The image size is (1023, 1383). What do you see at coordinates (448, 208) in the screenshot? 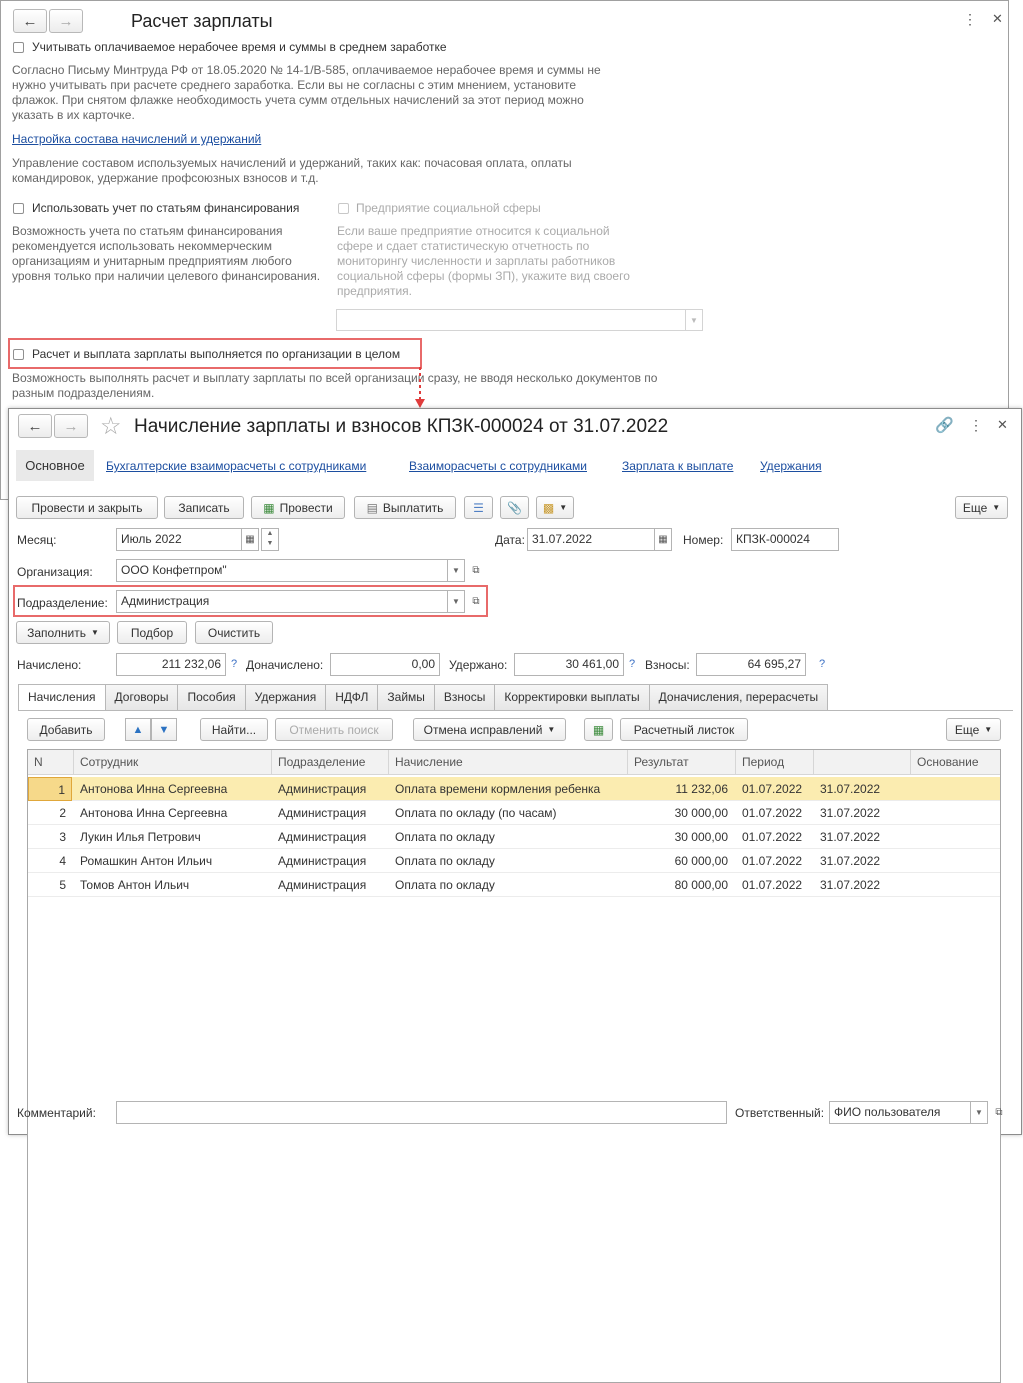
I see `social-sphere-label: Предприятие социальной сферы` at bounding box center [448, 208].